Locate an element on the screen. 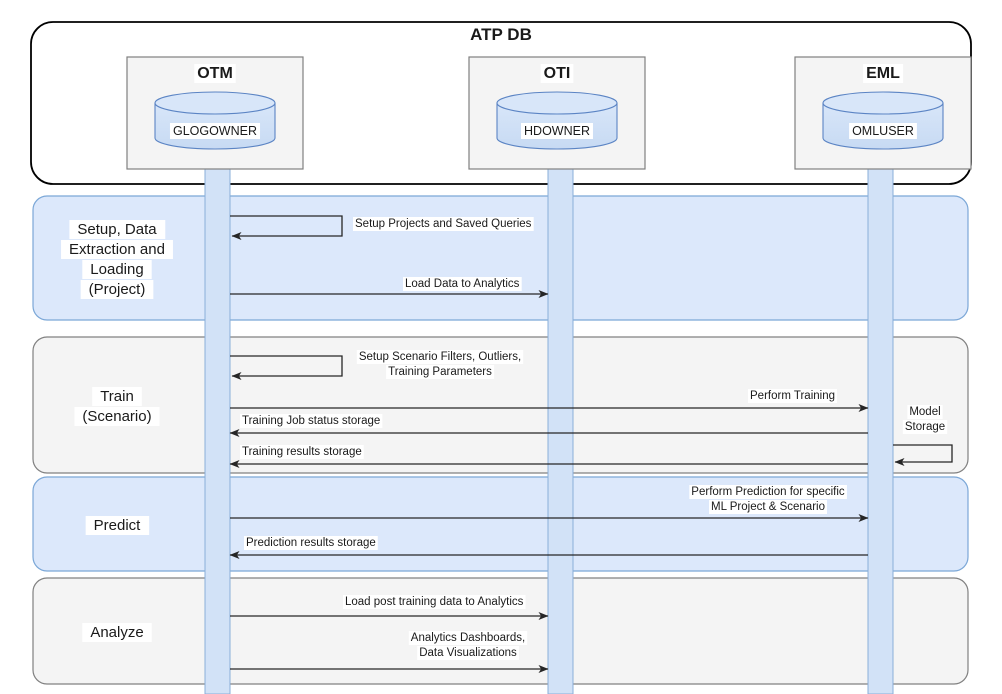  message-label-model-storage-line-1: Storage is located at coordinates (925, 427).